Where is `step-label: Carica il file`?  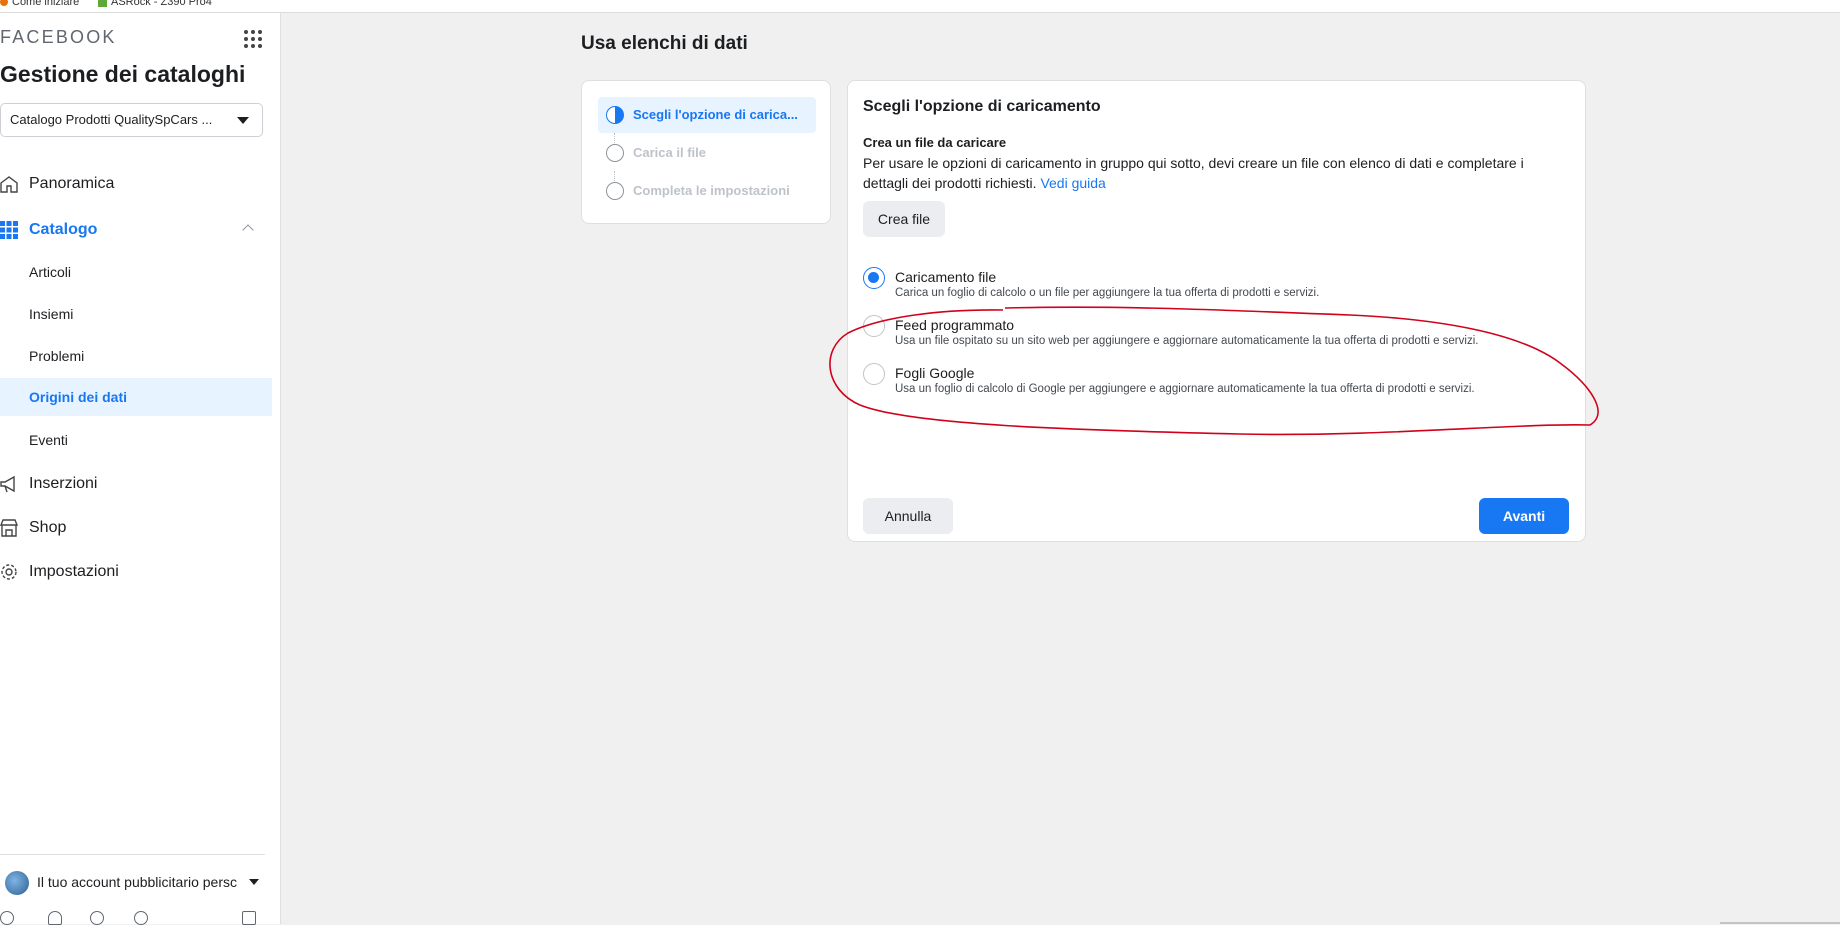 step-label: Carica il file is located at coordinates (669, 152).